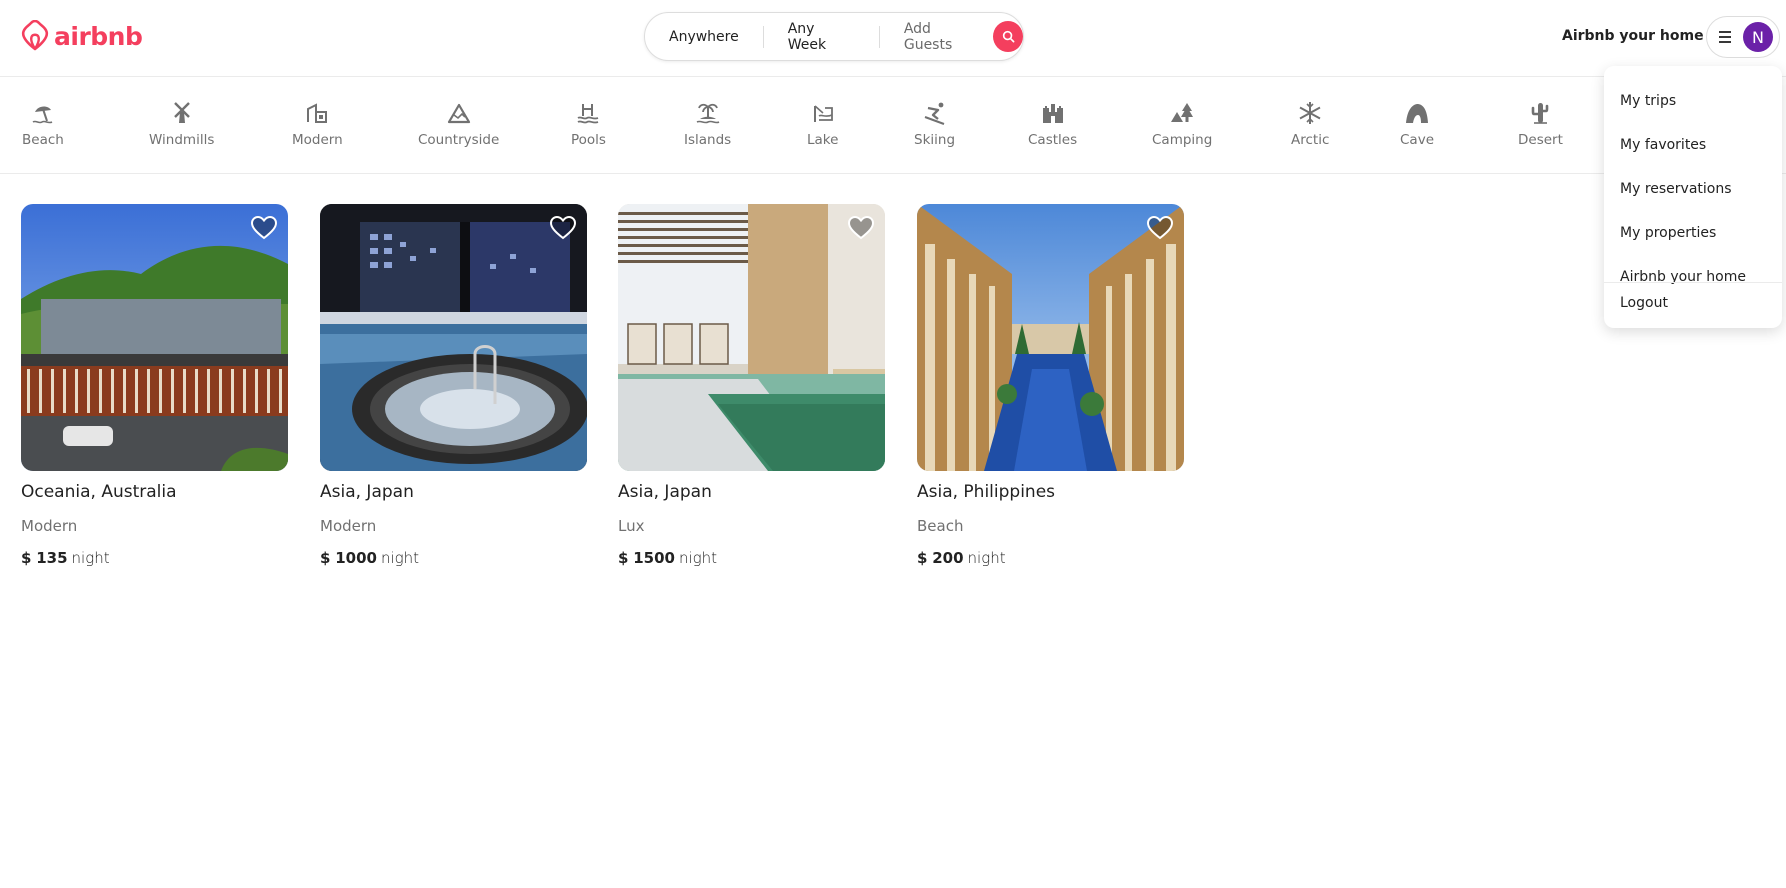 The image size is (1786, 888). I want to click on category-label: Desert, so click(1540, 140).